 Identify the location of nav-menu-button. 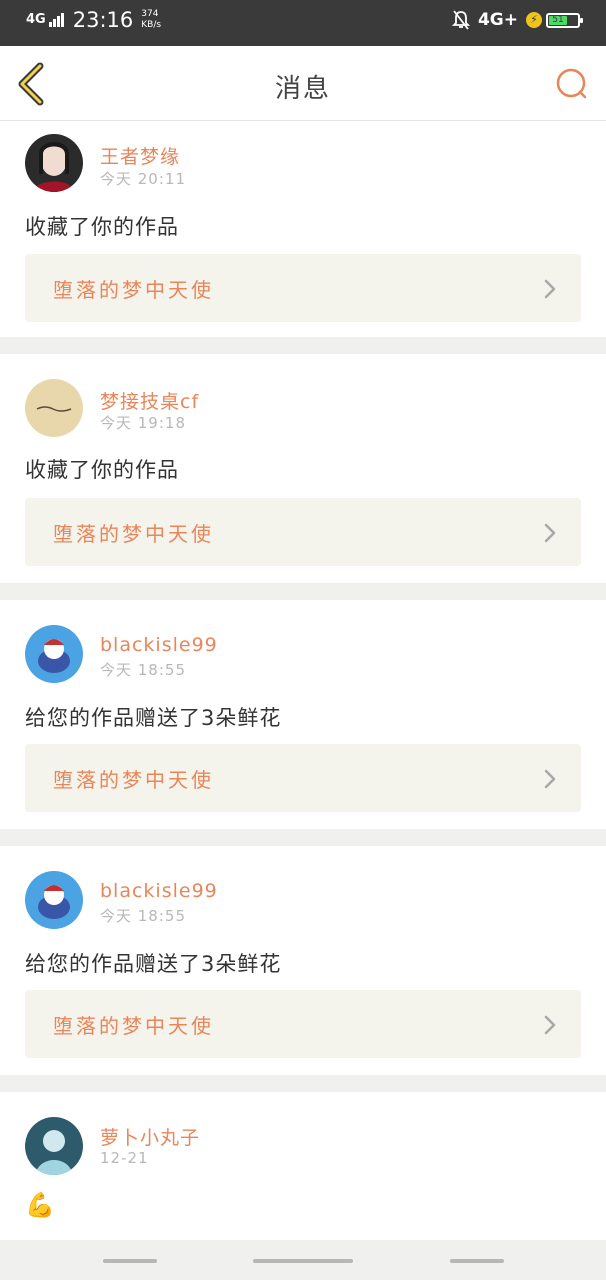
(130, 1261).